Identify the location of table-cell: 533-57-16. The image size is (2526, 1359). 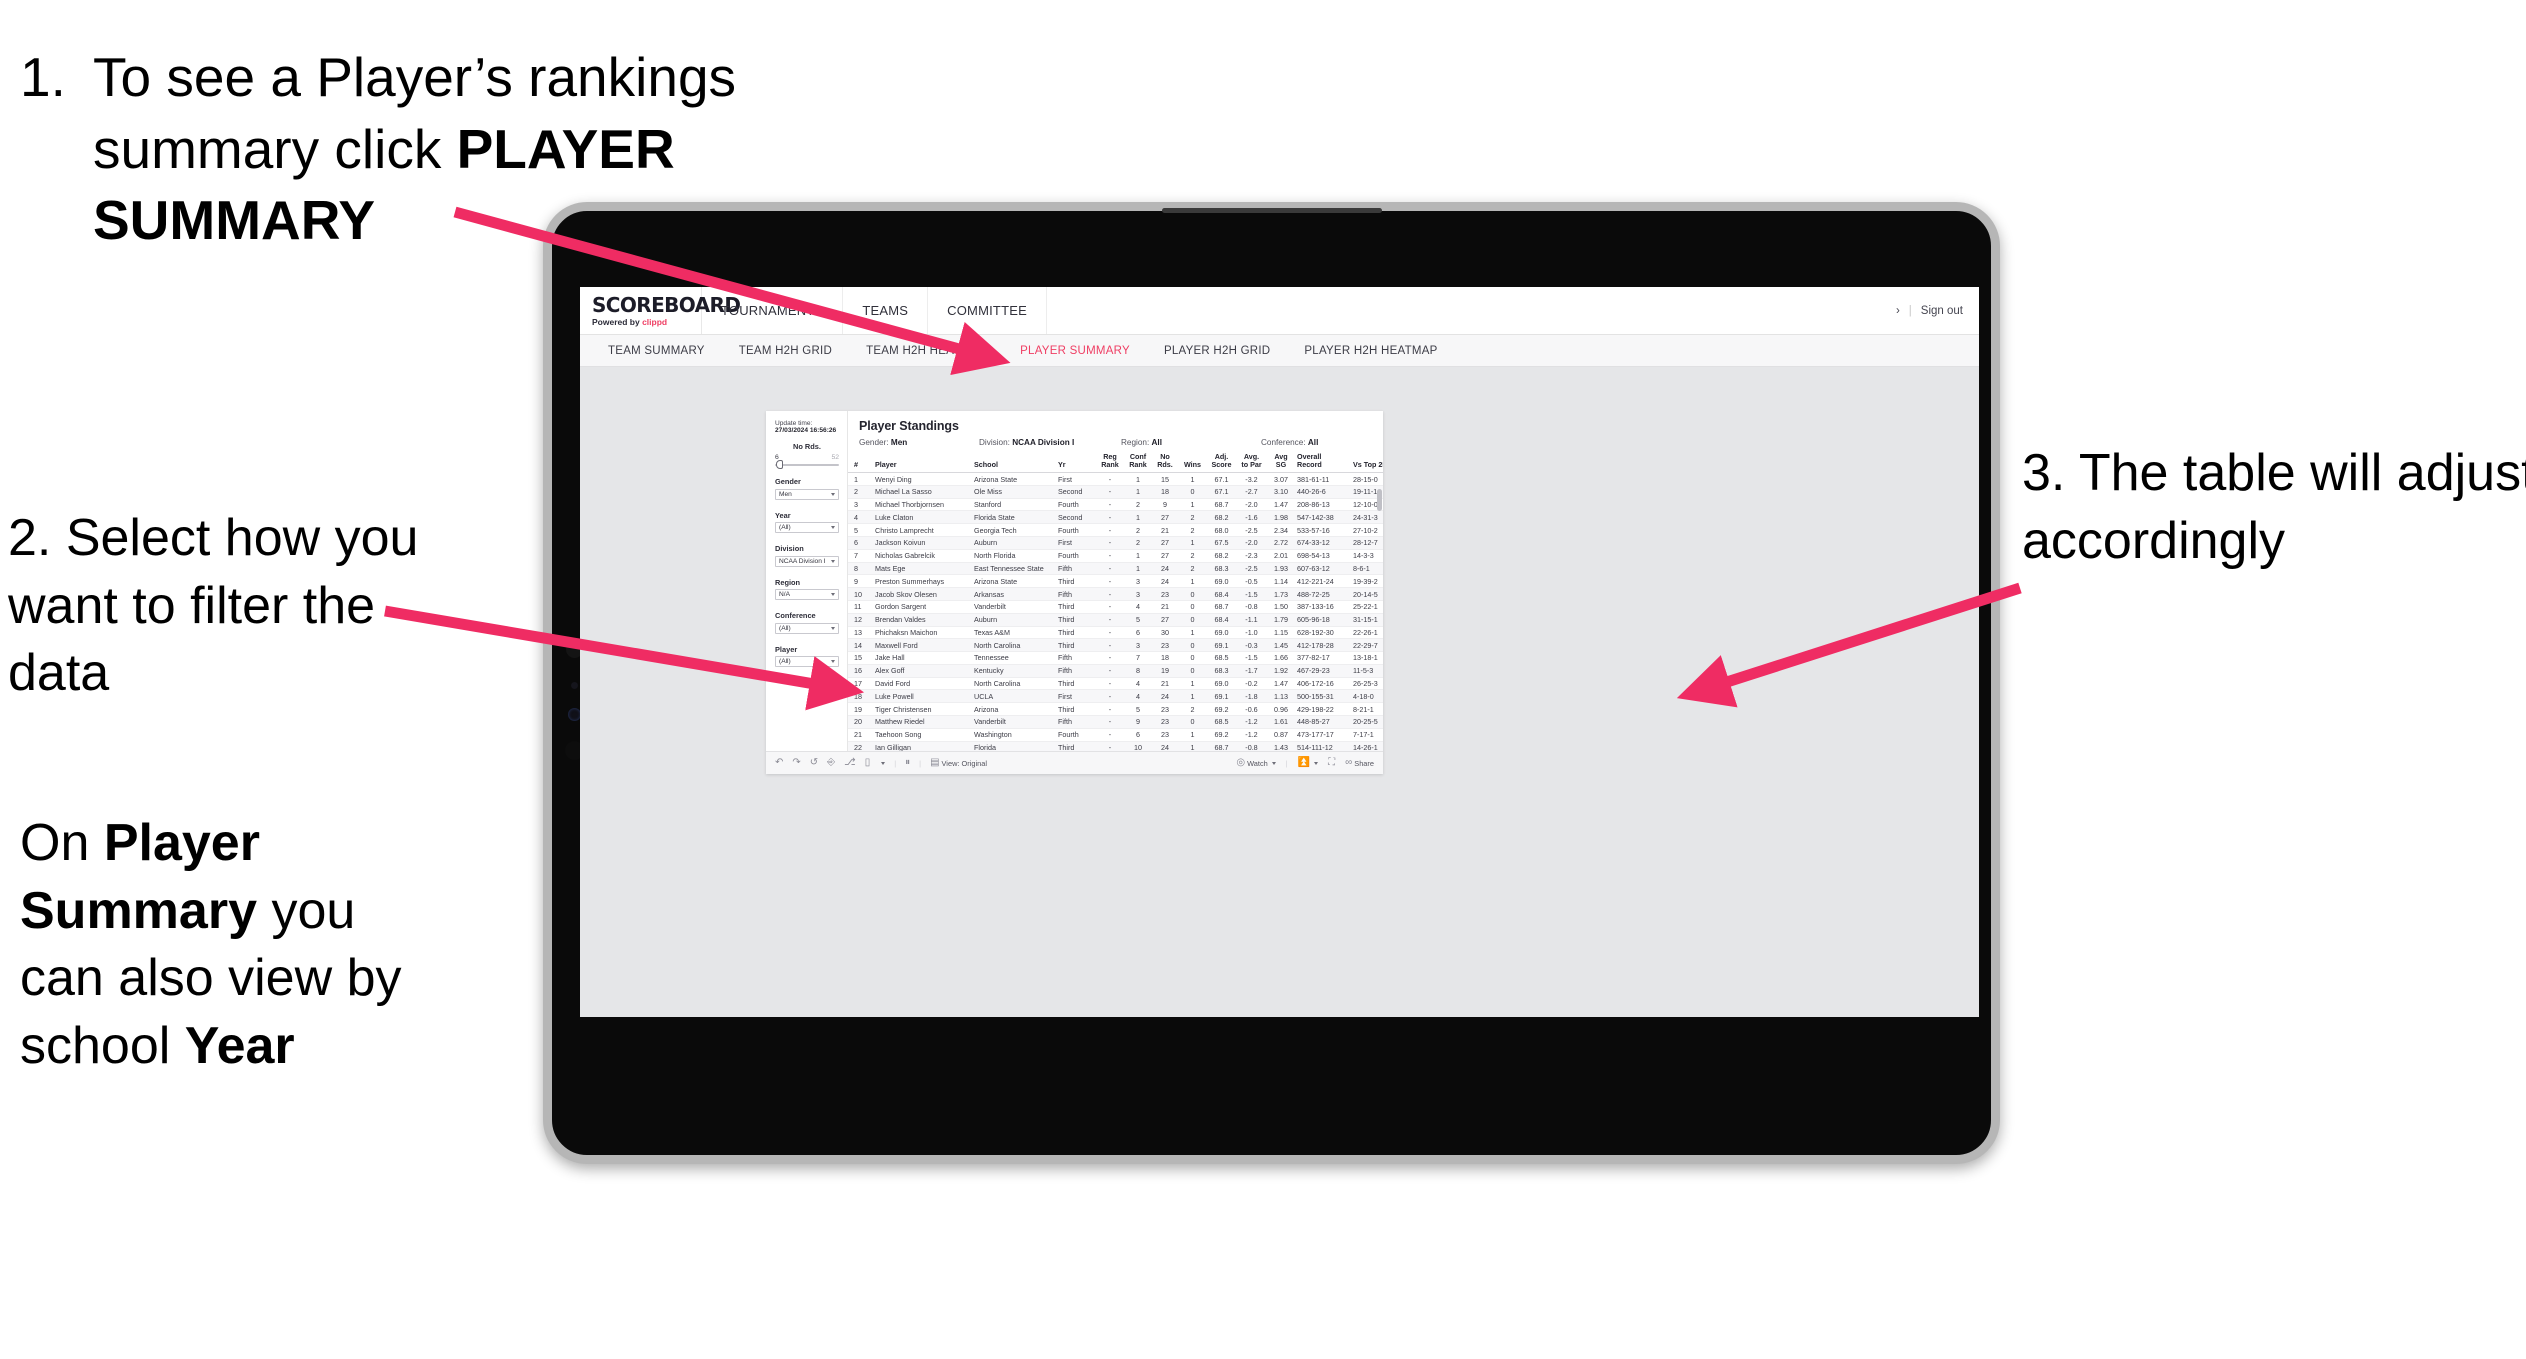
(1323, 530).